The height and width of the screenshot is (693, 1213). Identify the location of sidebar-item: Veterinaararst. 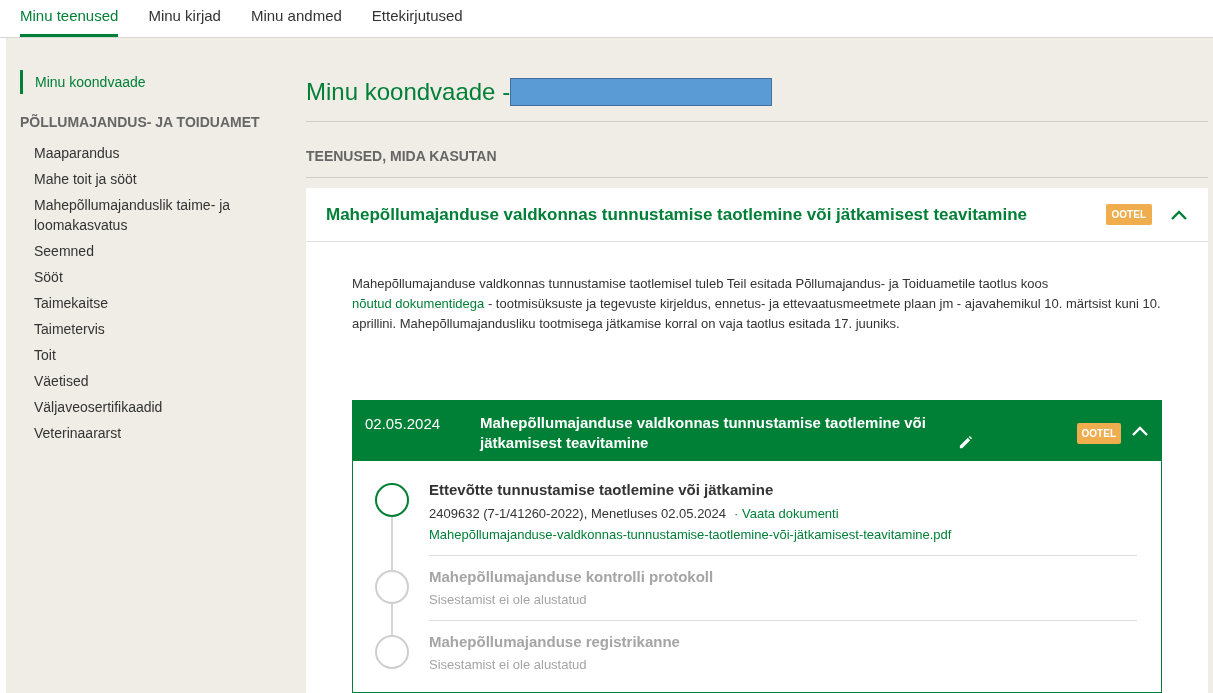
(153, 433).